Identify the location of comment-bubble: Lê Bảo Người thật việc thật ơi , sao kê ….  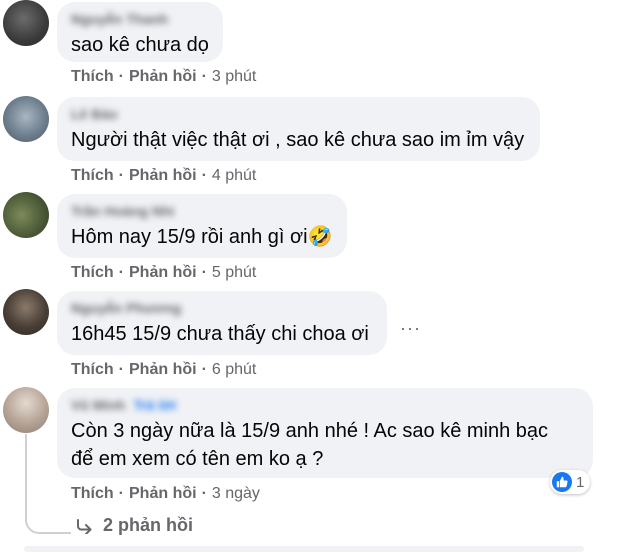
(298, 129).